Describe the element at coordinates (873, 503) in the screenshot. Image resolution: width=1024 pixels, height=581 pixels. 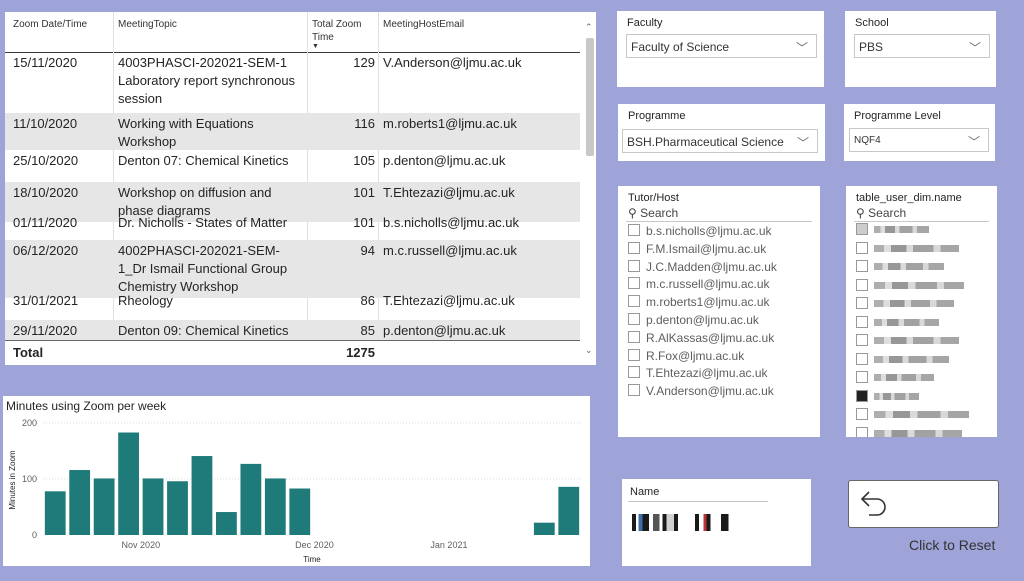
I see `undo-arrow-icon` at that location.